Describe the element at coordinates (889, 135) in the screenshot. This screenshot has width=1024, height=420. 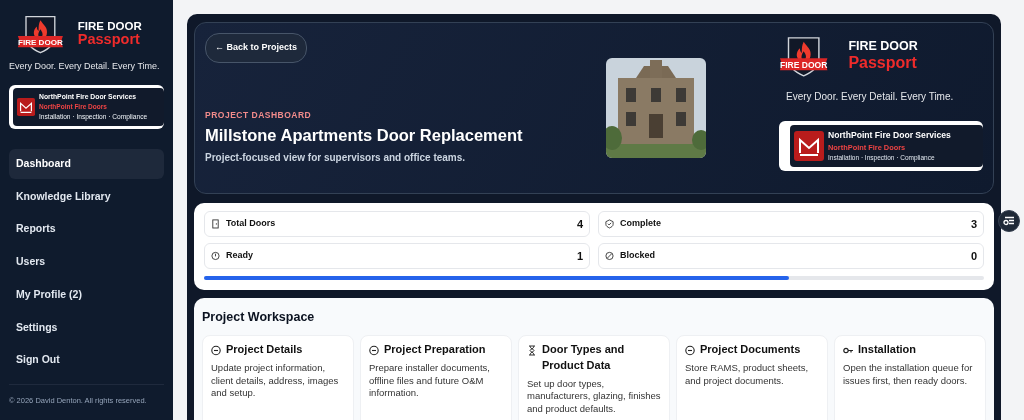
I see `company-name: NorthPoint Fire Door Services` at that location.